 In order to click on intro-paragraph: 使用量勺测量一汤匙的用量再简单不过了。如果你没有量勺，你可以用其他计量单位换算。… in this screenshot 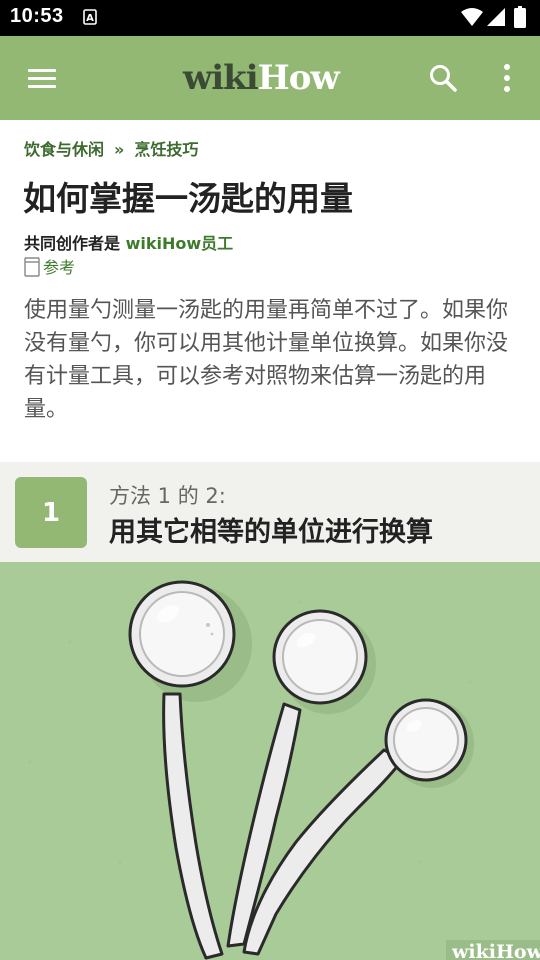, I will do `click(266, 360)`.